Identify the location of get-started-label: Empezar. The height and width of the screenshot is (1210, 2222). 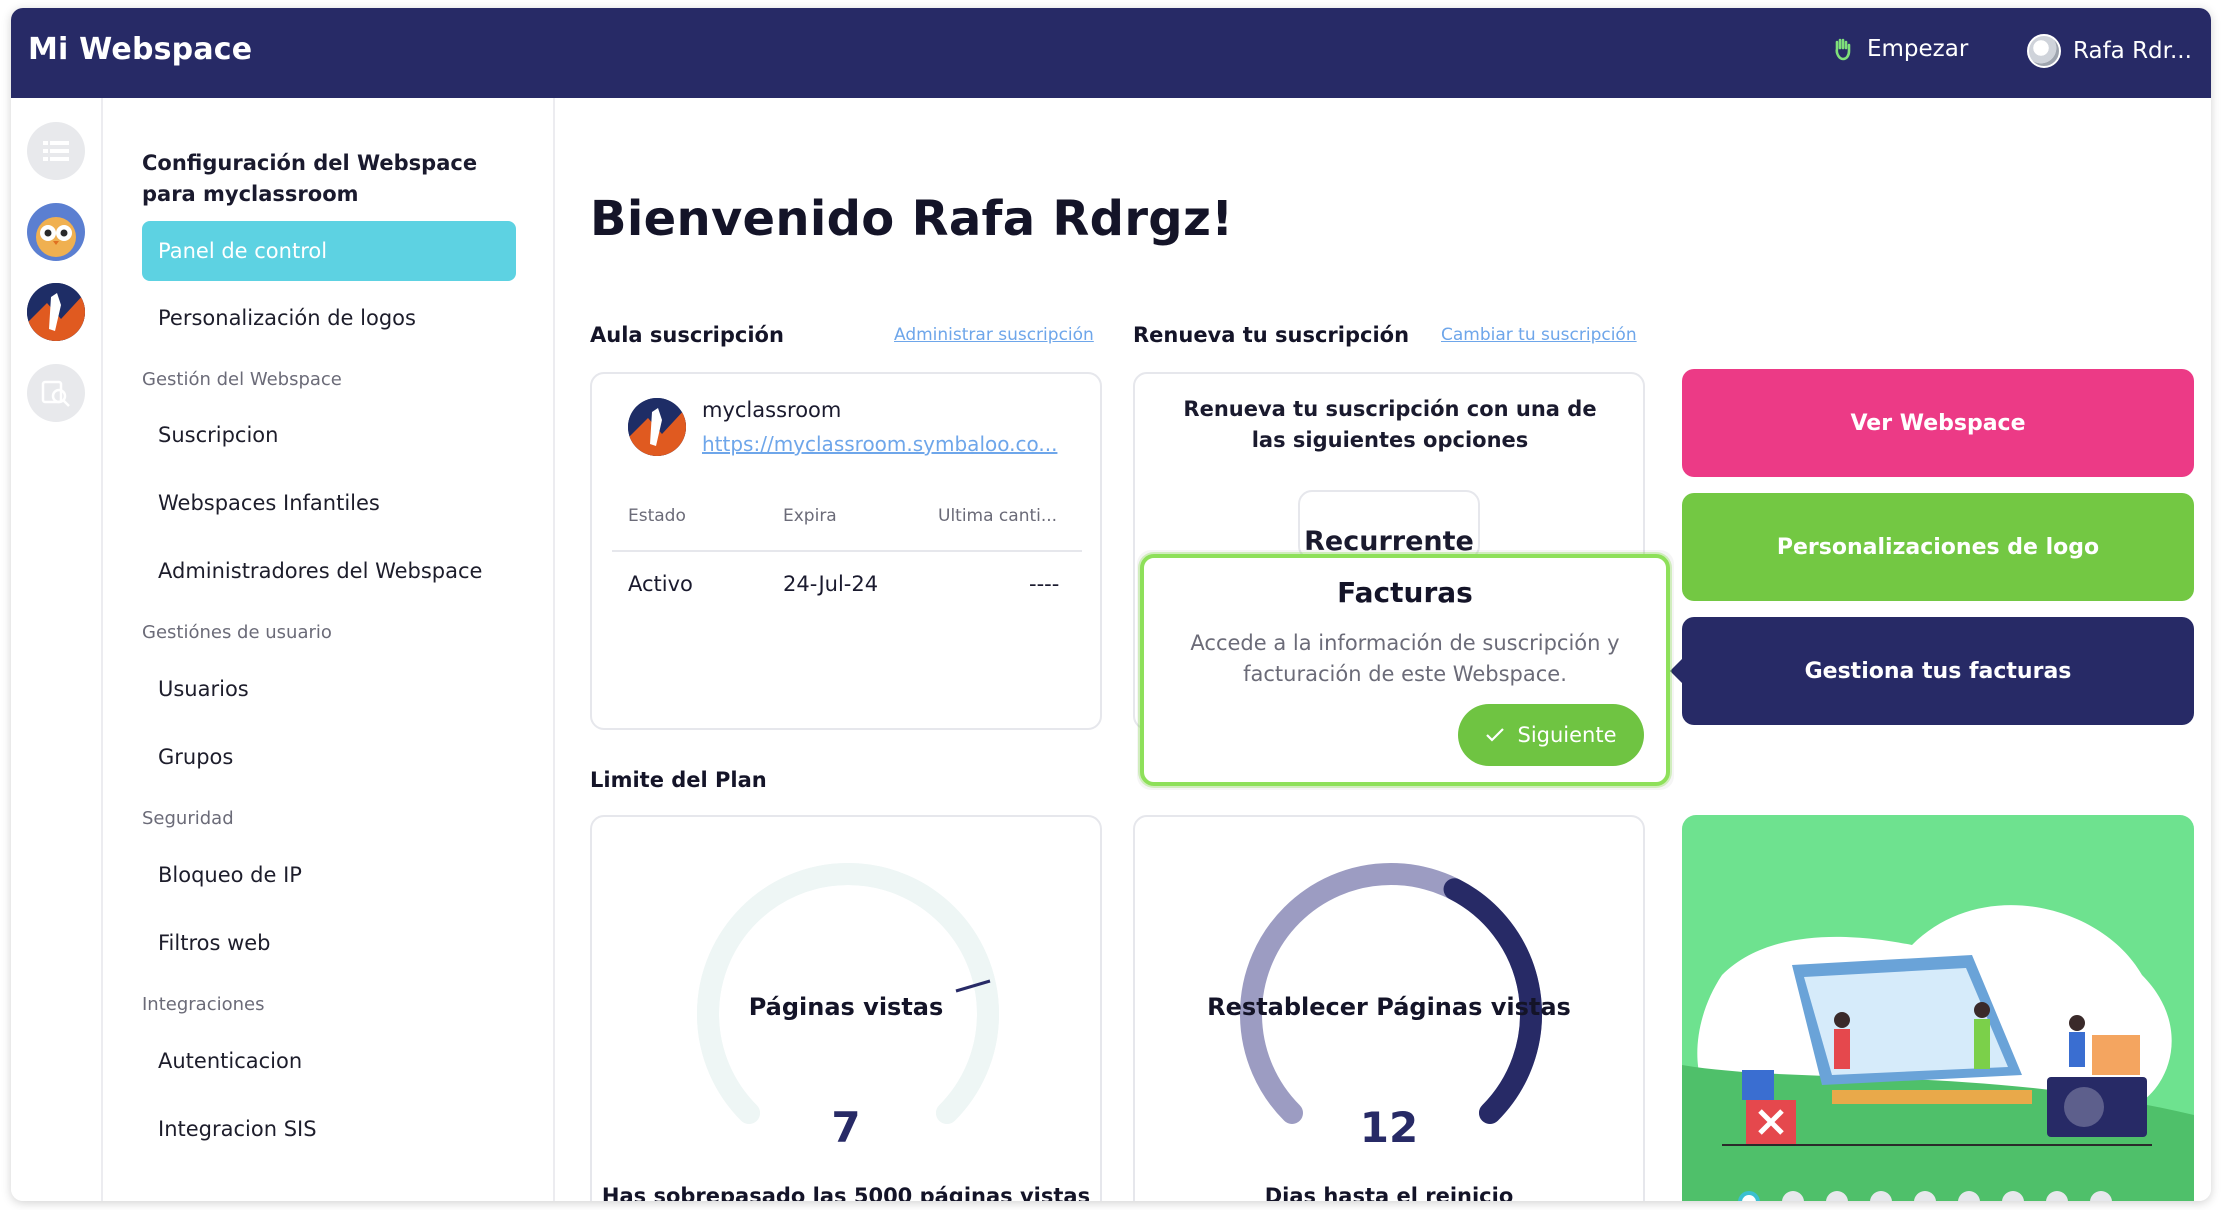
(1918, 49).